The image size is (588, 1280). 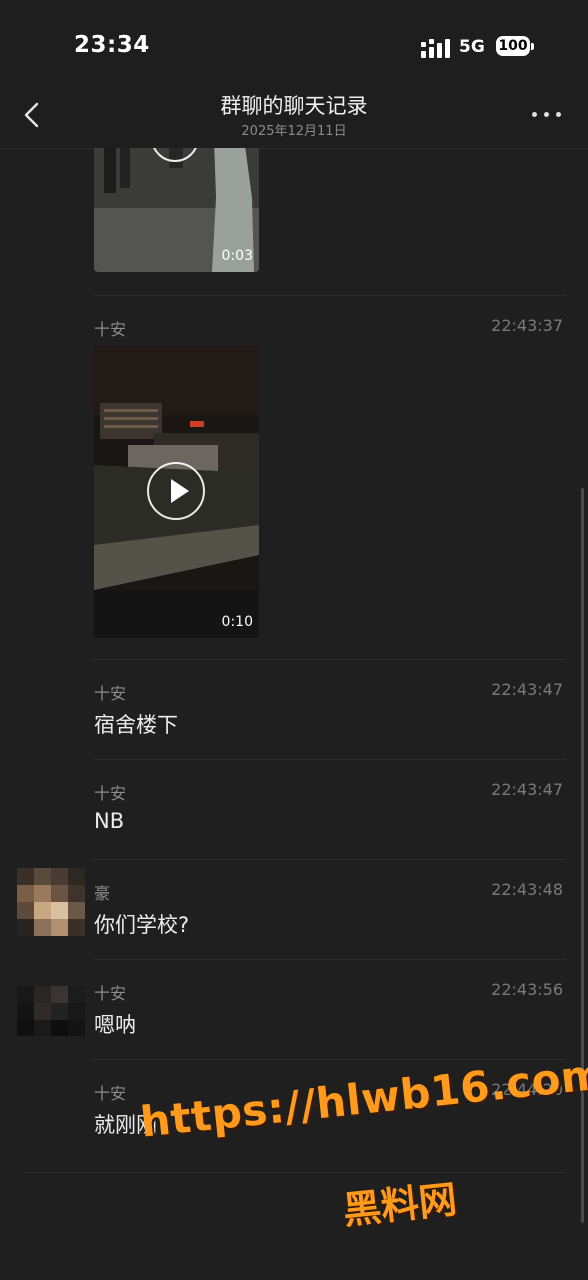 What do you see at coordinates (294, 710) in the screenshot?
I see `list-item: 十安 22:43:47 宿舍楼下` at bounding box center [294, 710].